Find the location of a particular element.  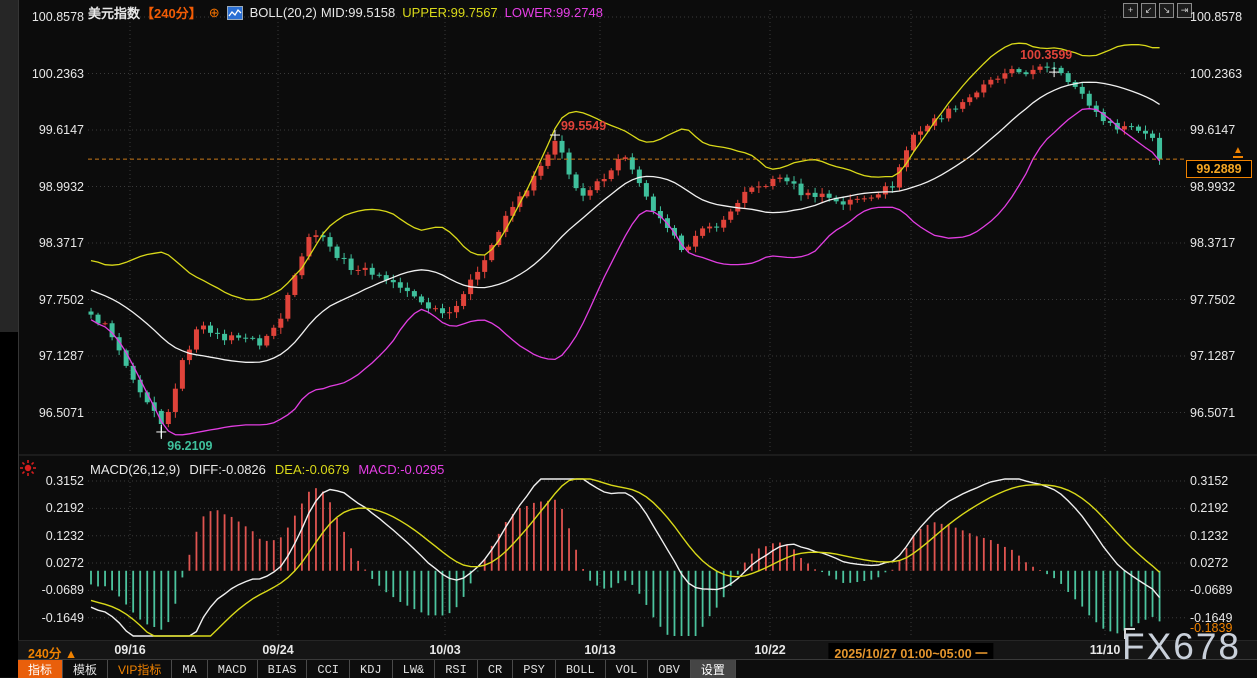

toolbar-button-LW&: LW& is located at coordinates (414, 669).